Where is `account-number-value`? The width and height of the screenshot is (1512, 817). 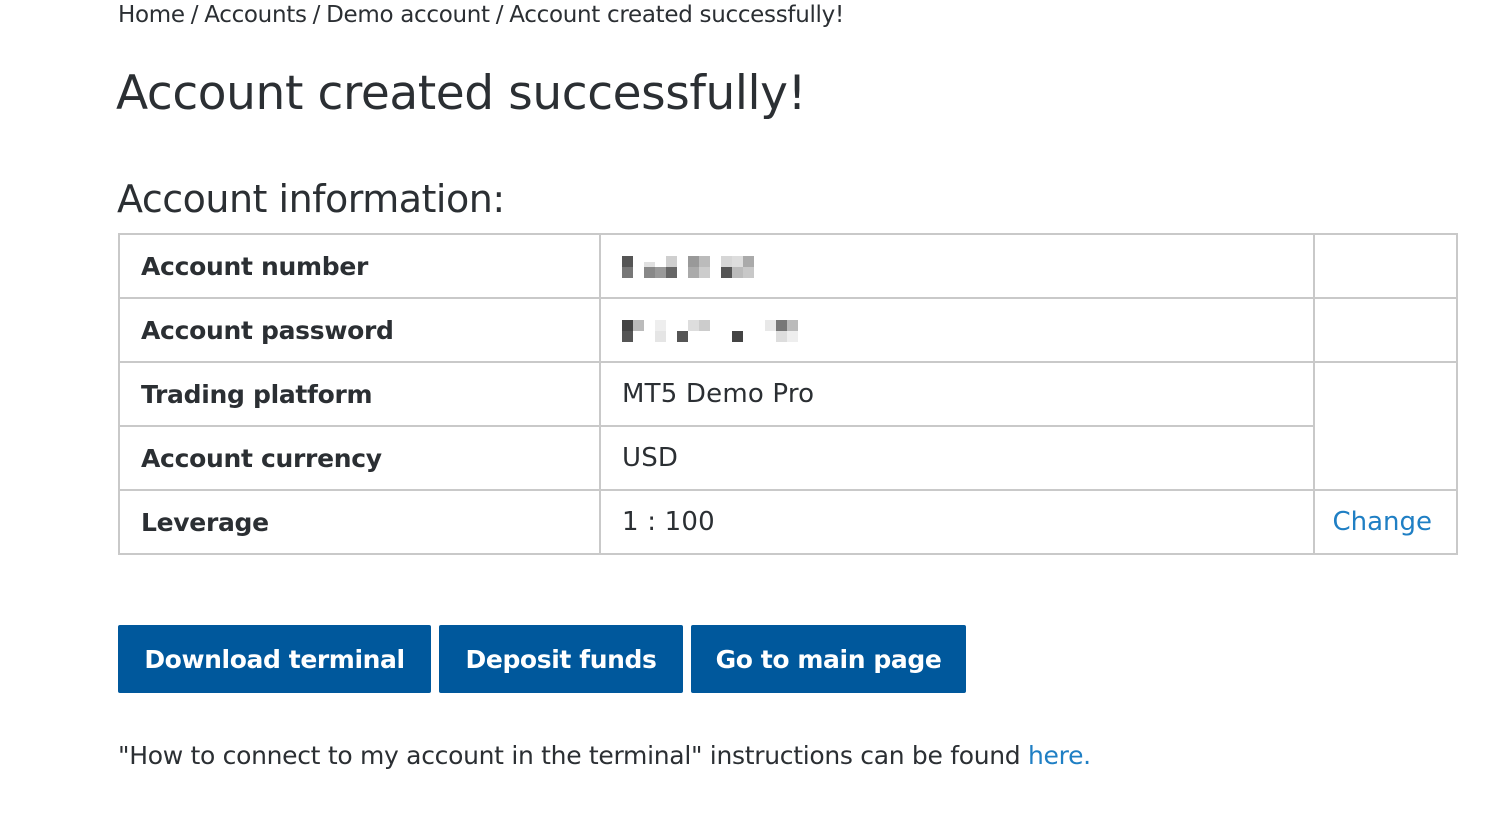
account-number-value is located at coordinates (957, 266).